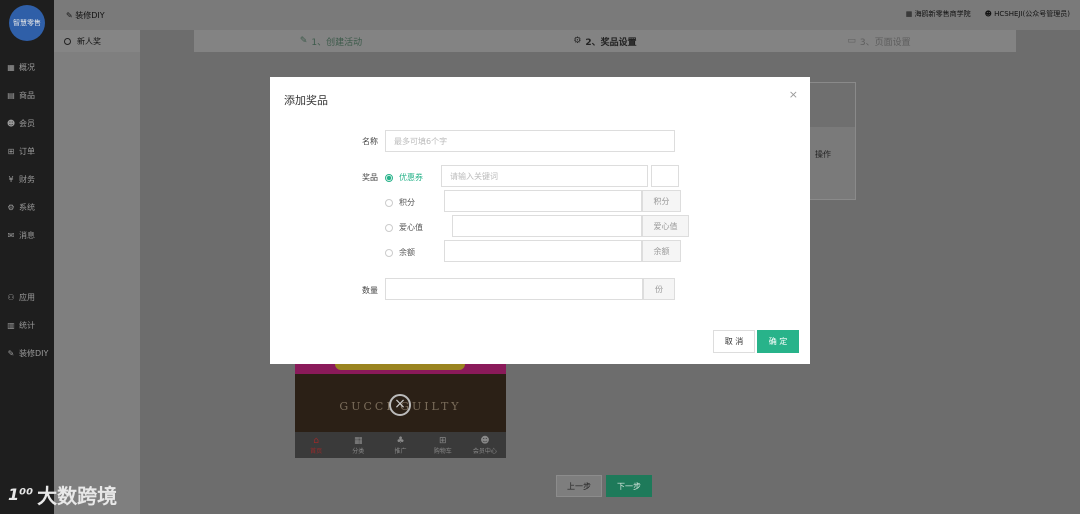 Image resolution: width=1080 pixels, height=514 pixels. What do you see at coordinates (90, 15) in the screenshot?
I see `page-title-text: 装修DIY` at bounding box center [90, 15].